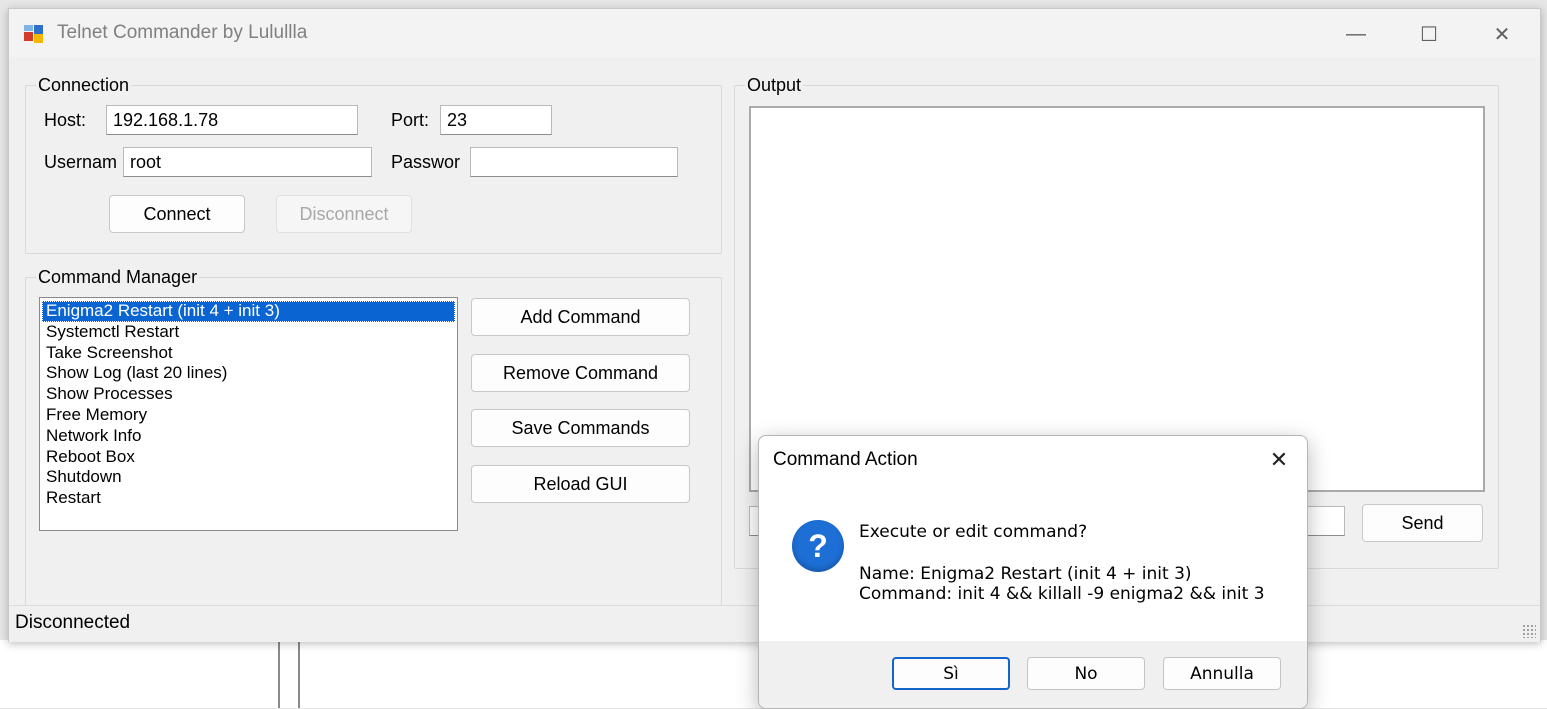 The width and height of the screenshot is (1547, 709). I want to click on command-manager-group-label: Command Manager, so click(118, 277).